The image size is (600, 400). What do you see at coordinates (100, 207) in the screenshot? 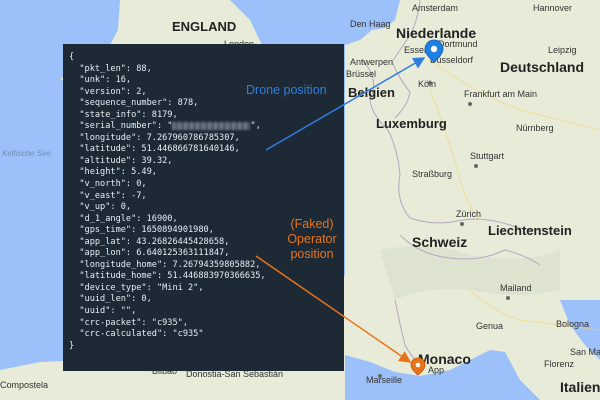
I see `json-line: "v_up": 0,` at bounding box center [100, 207].